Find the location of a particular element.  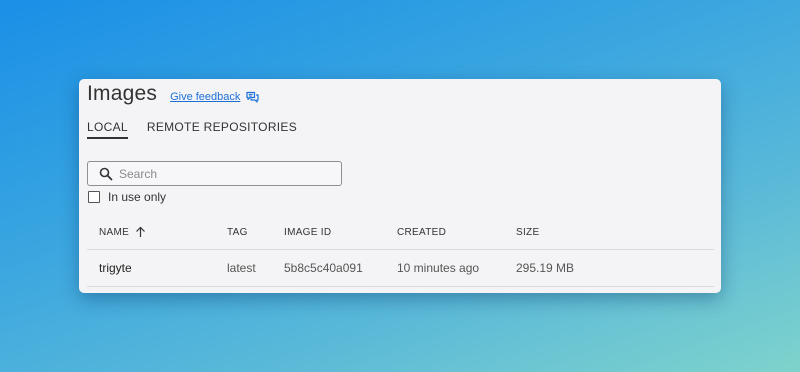

table-header: NAME TAG IMAGE ID CREATED SIZE is located at coordinates (400, 232).